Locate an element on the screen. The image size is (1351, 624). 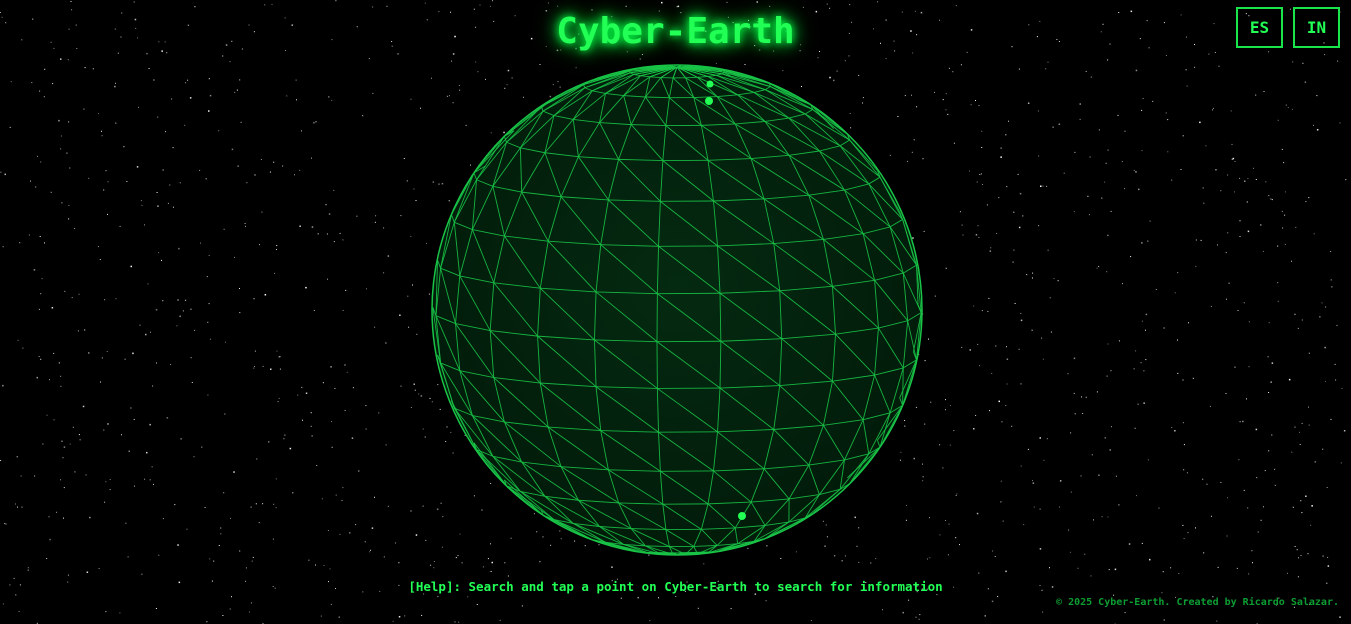
language-in-button: IN is located at coordinates (1316, 27).